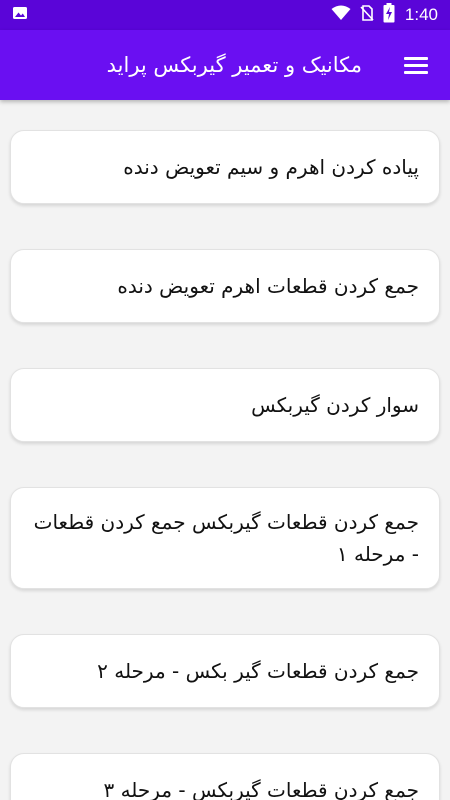  I want to click on list-item: پیاده کردن اهرم و سیم تعویض دنده, so click(225, 167).